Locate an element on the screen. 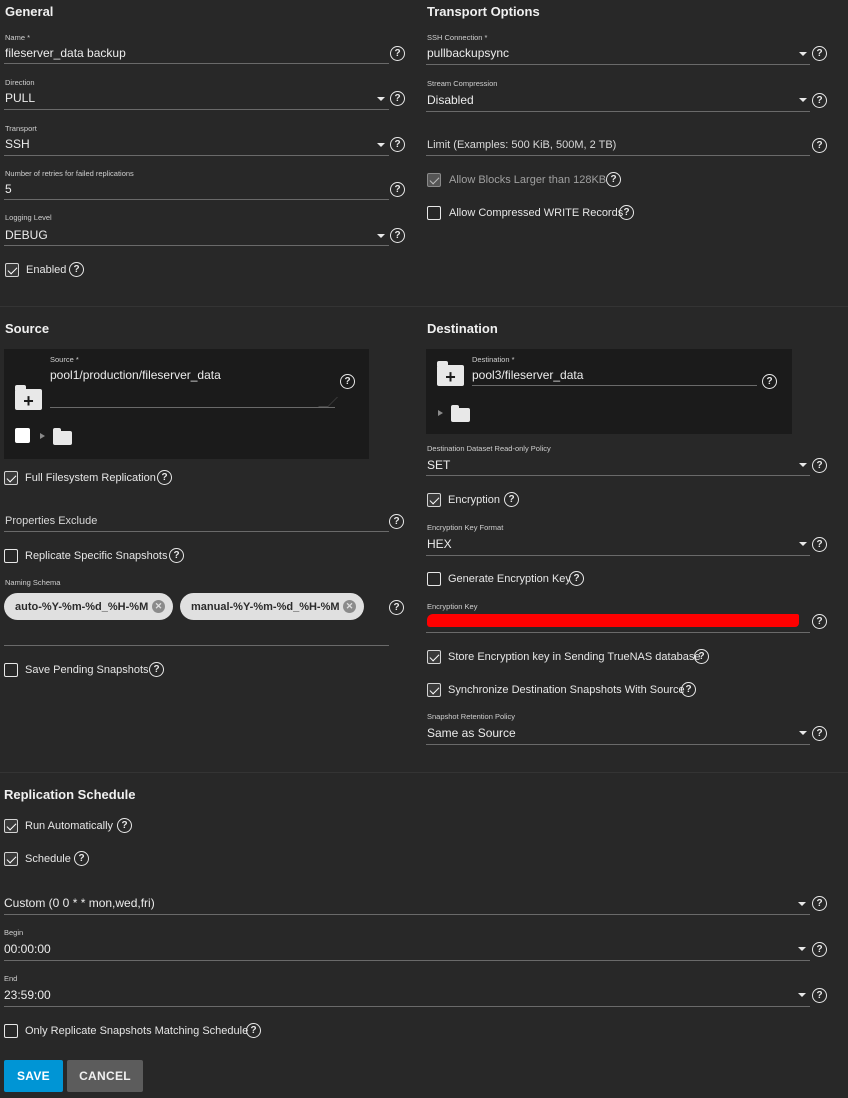 The width and height of the screenshot is (848, 1098). cancel-button: CANCEL is located at coordinates (105, 1076).